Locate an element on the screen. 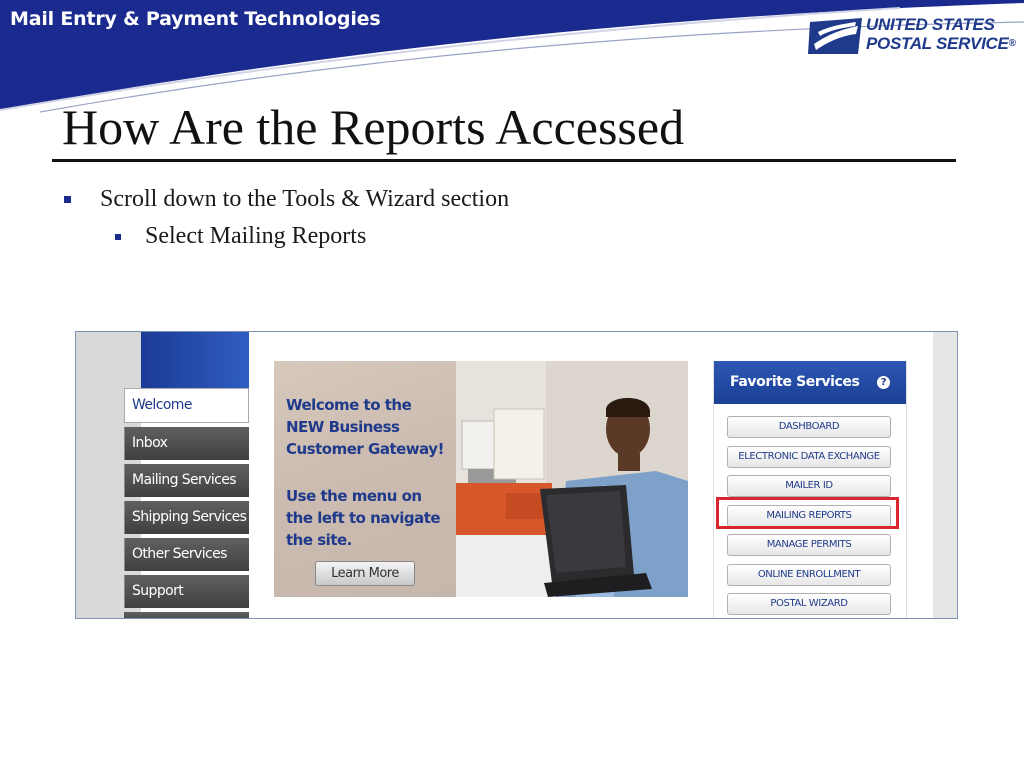  title-divider is located at coordinates (504, 160).